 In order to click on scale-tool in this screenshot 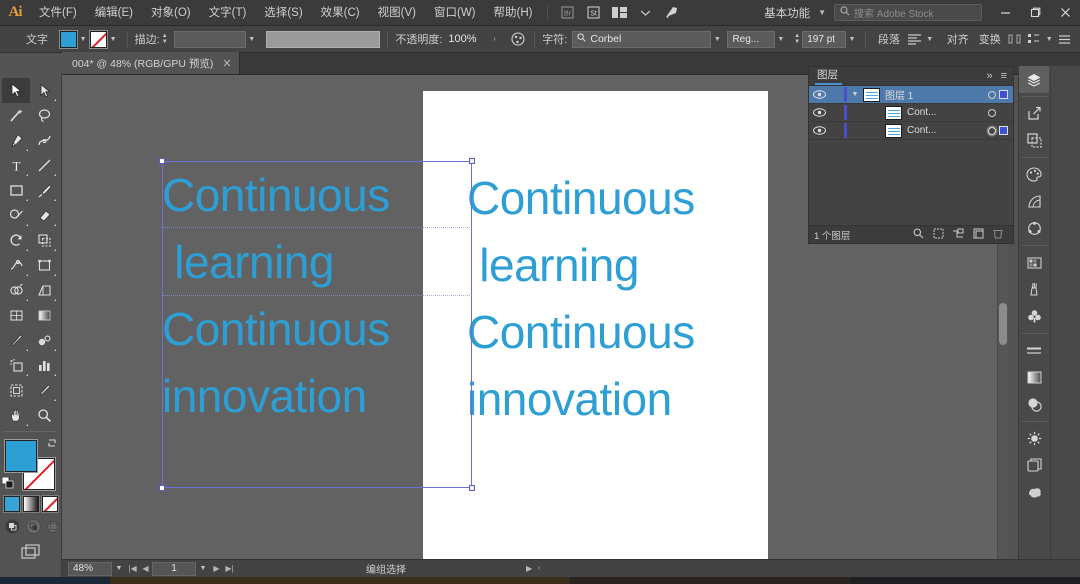, I will do `click(44, 240)`.